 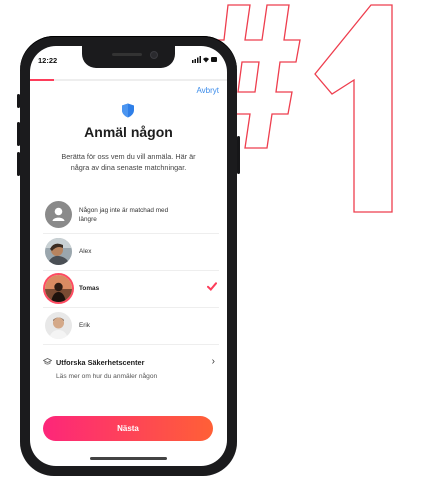 I want to click on notch, so click(x=128, y=57).